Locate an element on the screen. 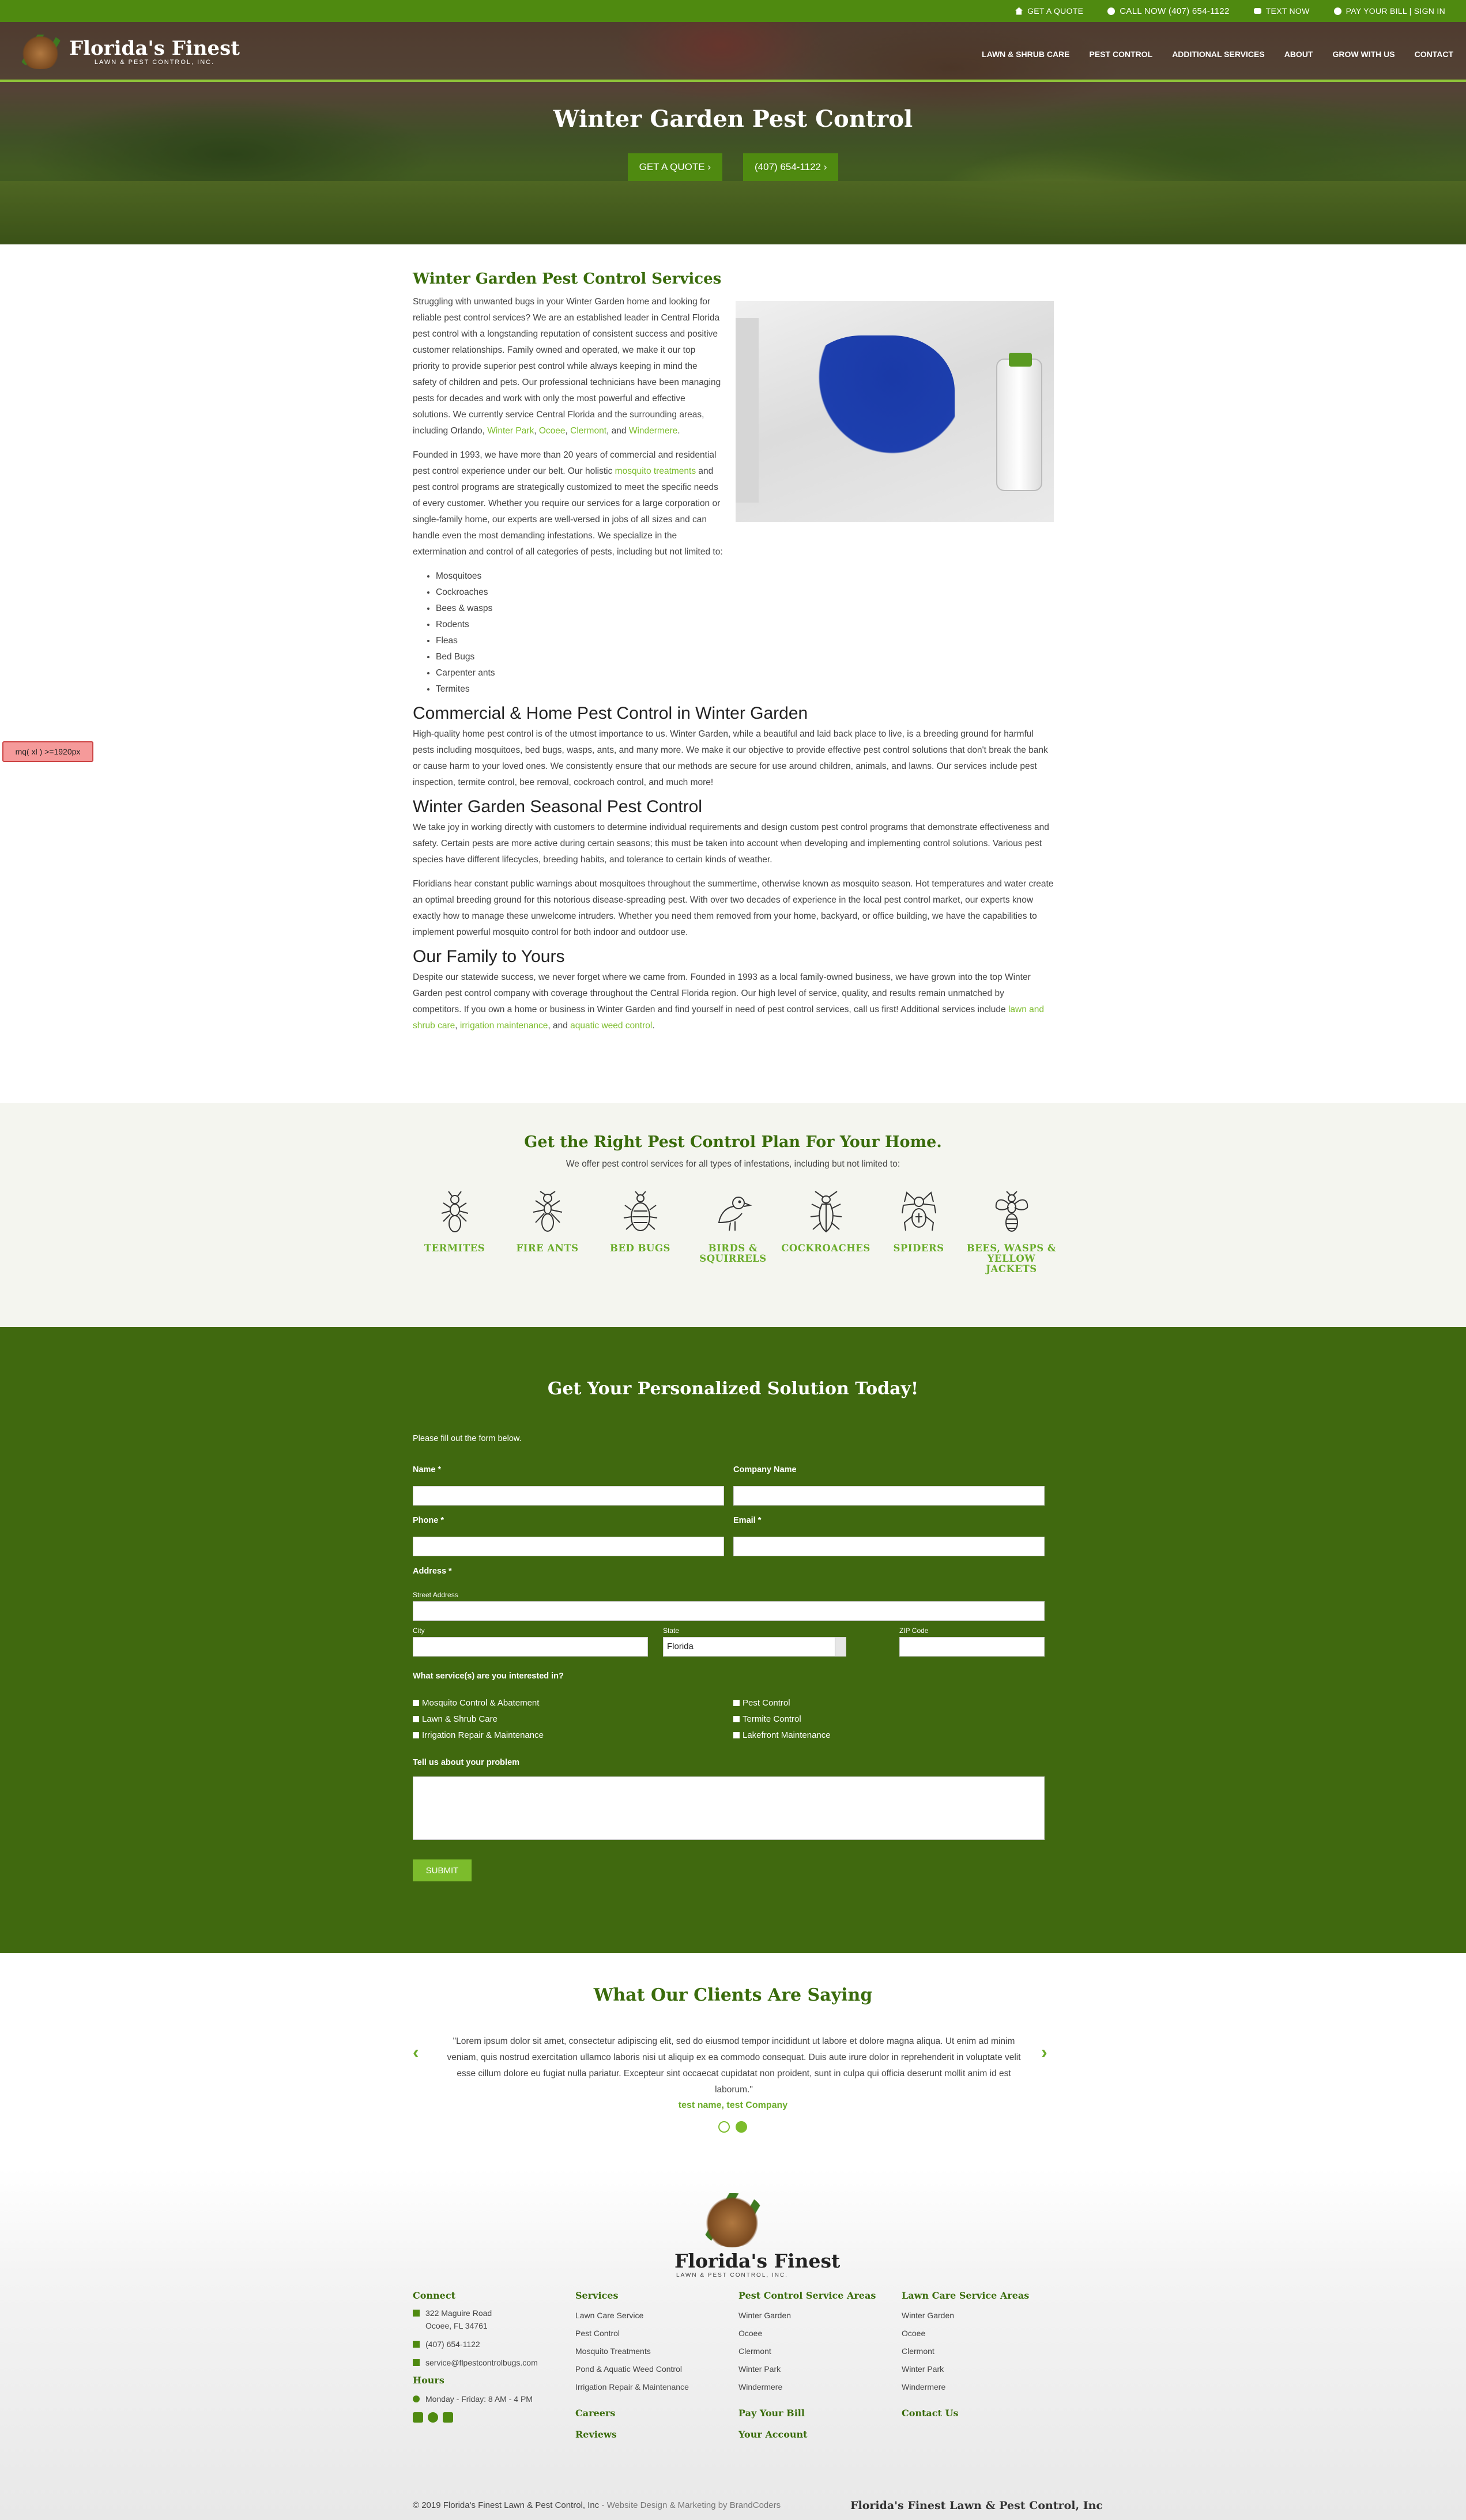 Image resolution: width=1466 pixels, height=2520 pixels. checkbox-pest-control: Pest Control is located at coordinates (761, 1703).